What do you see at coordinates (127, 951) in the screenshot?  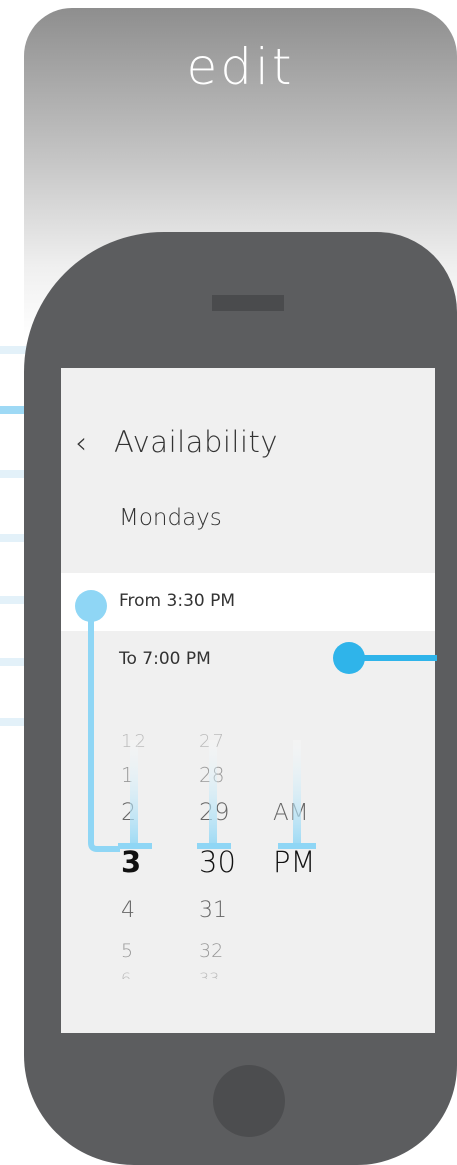 I see `picker-item: 5` at bounding box center [127, 951].